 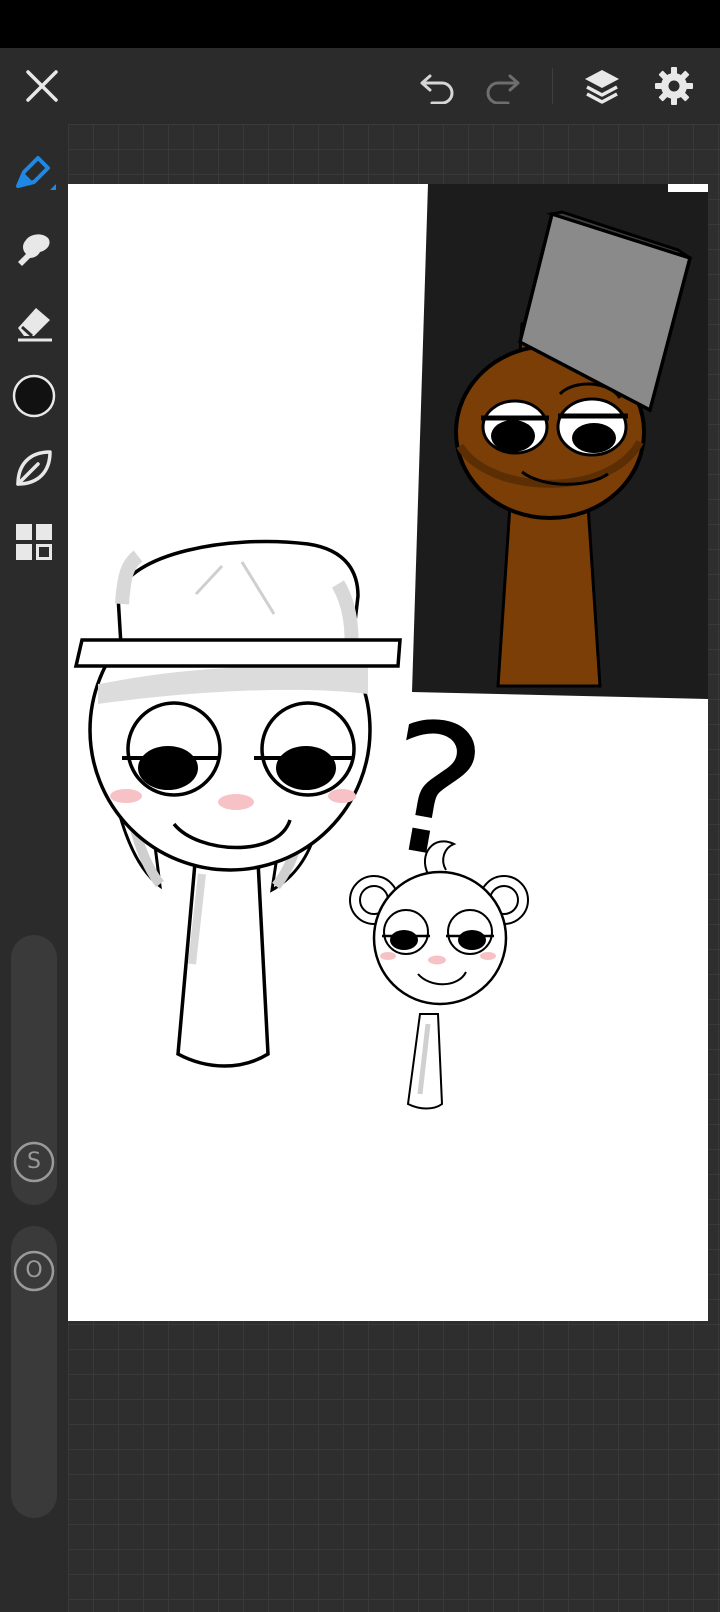 I want to click on undo-button, so click(x=438, y=86).